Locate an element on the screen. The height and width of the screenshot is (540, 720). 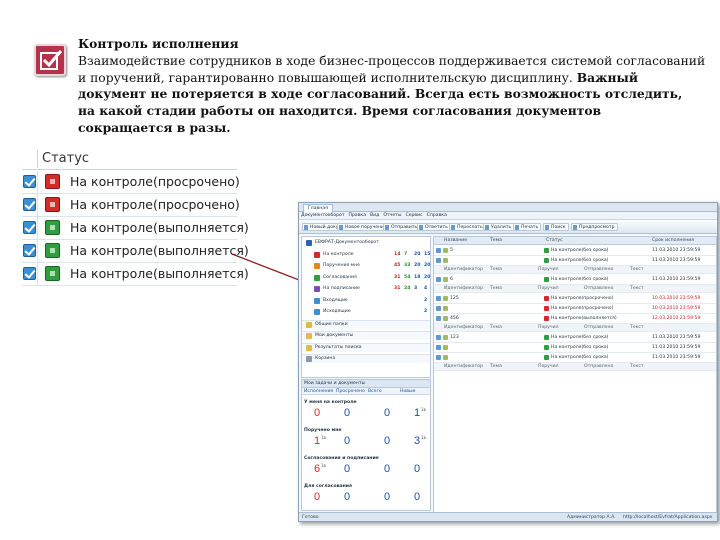
document-icon is located at coordinates (445, 308).